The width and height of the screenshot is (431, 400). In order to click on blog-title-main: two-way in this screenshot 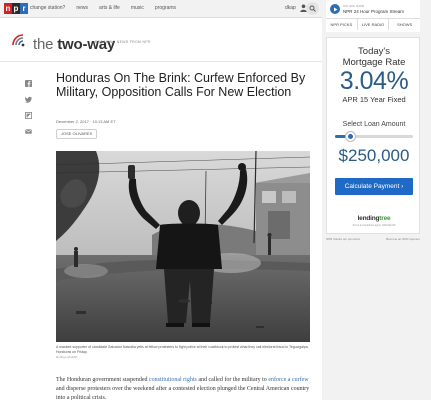, I will do `click(86, 44)`.